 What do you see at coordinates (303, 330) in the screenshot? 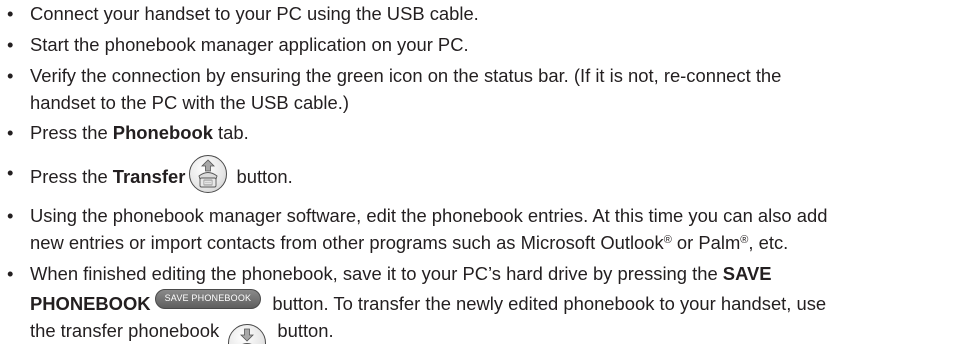
I see `step-text-line3post: button.` at bounding box center [303, 330].